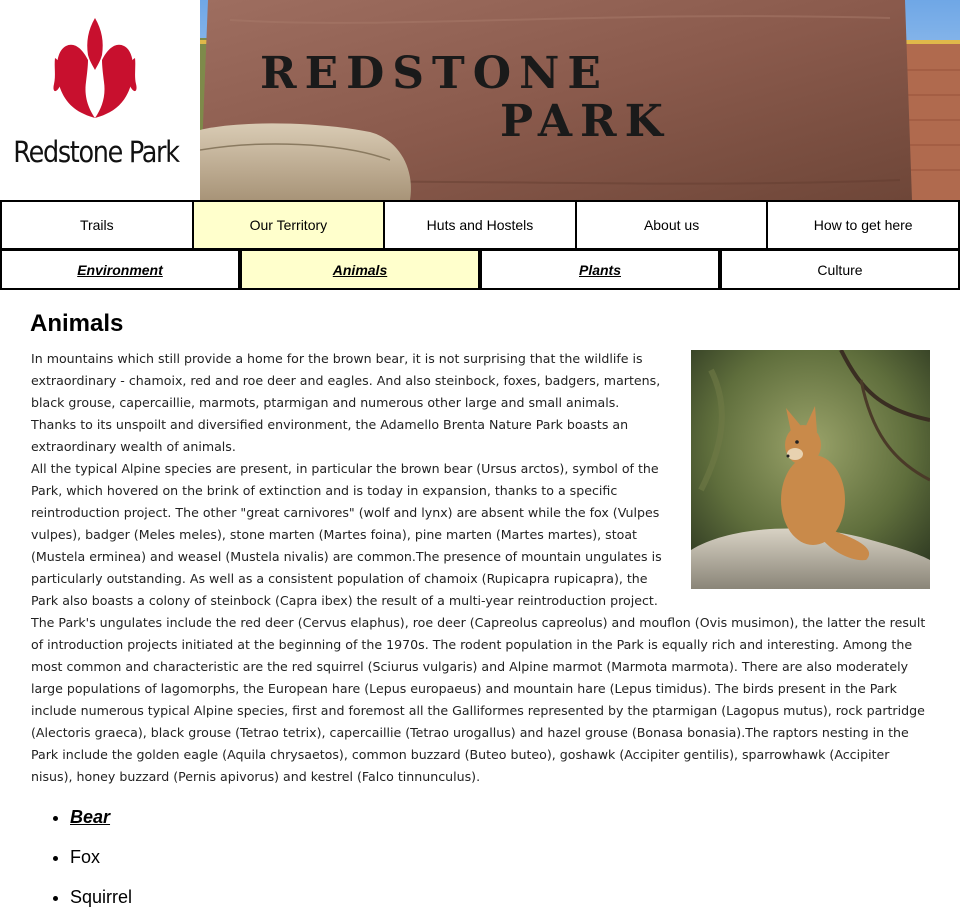 This screenshot has width=960, height=924. Describe the element at coordinates (500, 904) in the screenshot. I see `list-item-squirrel: Squirrel` at that location.